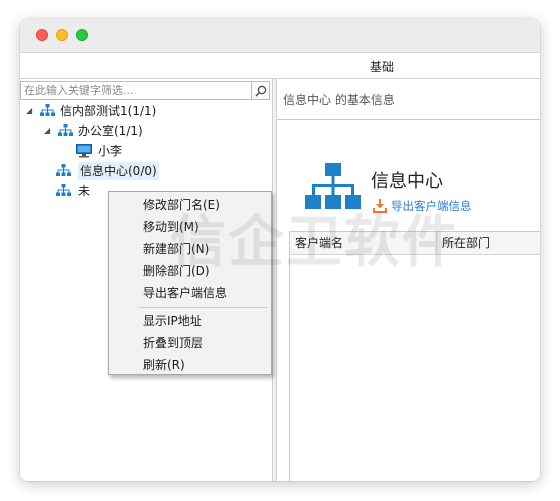 This screenshot has width=560, height=501. Describe the element at coordinates (82, 35) in the screenshot. I see `zoom-window-button` at that location.